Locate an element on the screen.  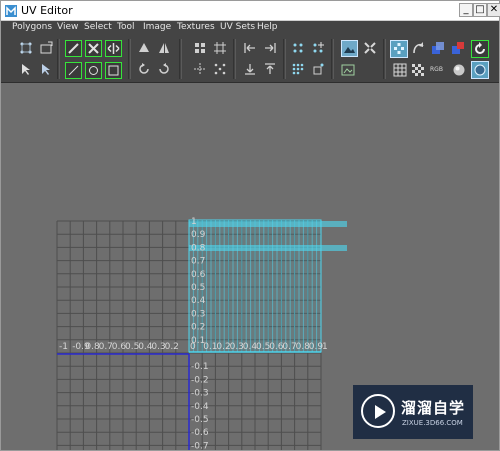
shrink-icon is located at coordinates (370, 48).